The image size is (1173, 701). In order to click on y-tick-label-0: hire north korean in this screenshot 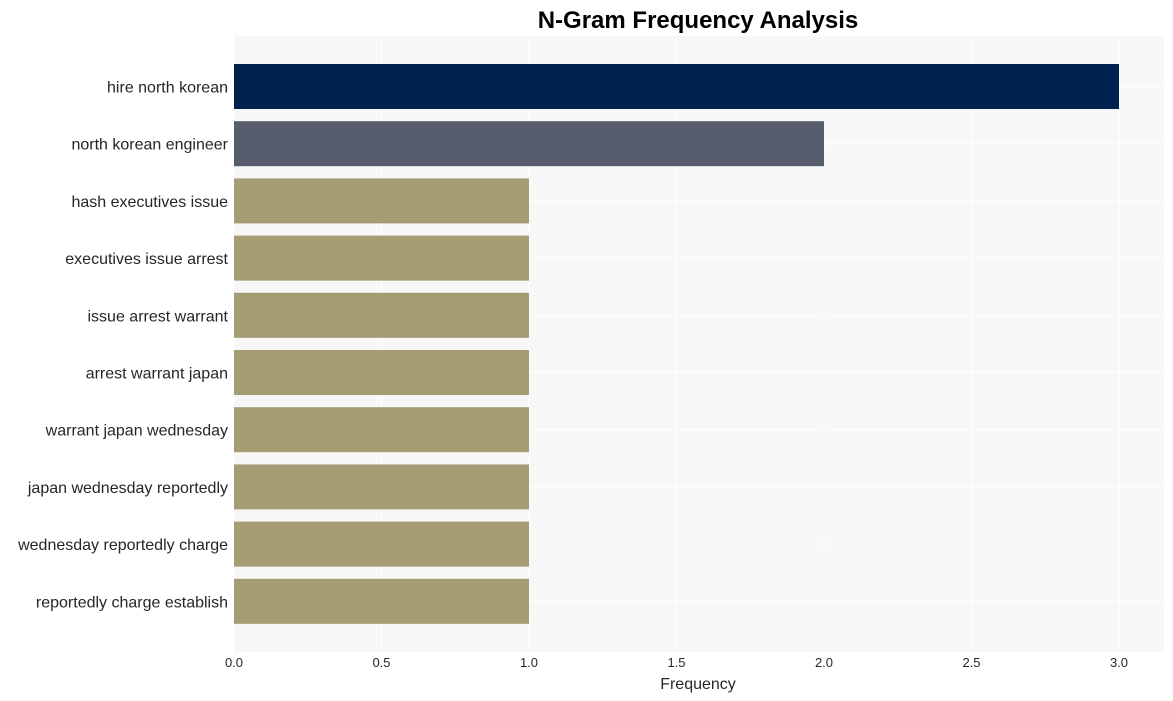, I will do `click(167, 88)`.